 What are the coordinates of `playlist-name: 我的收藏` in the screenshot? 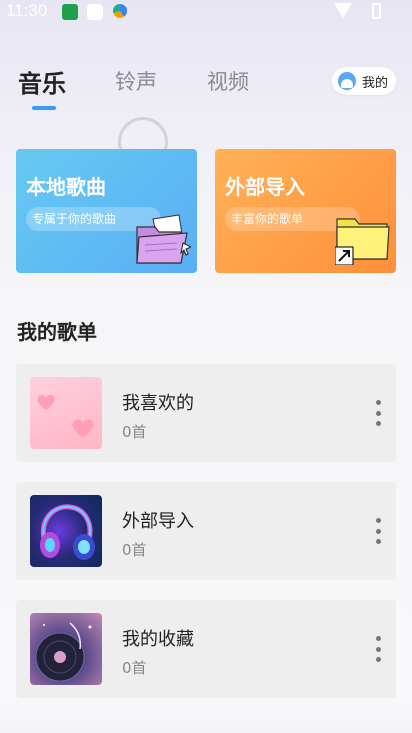 It's located at (158, 639).